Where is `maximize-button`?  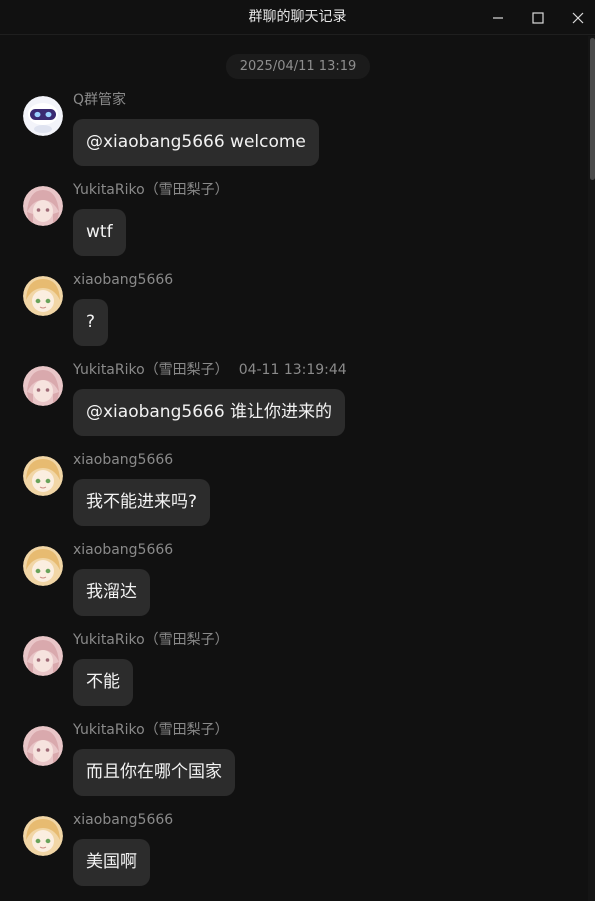
maximize-button is located at coordinates (538, 17).